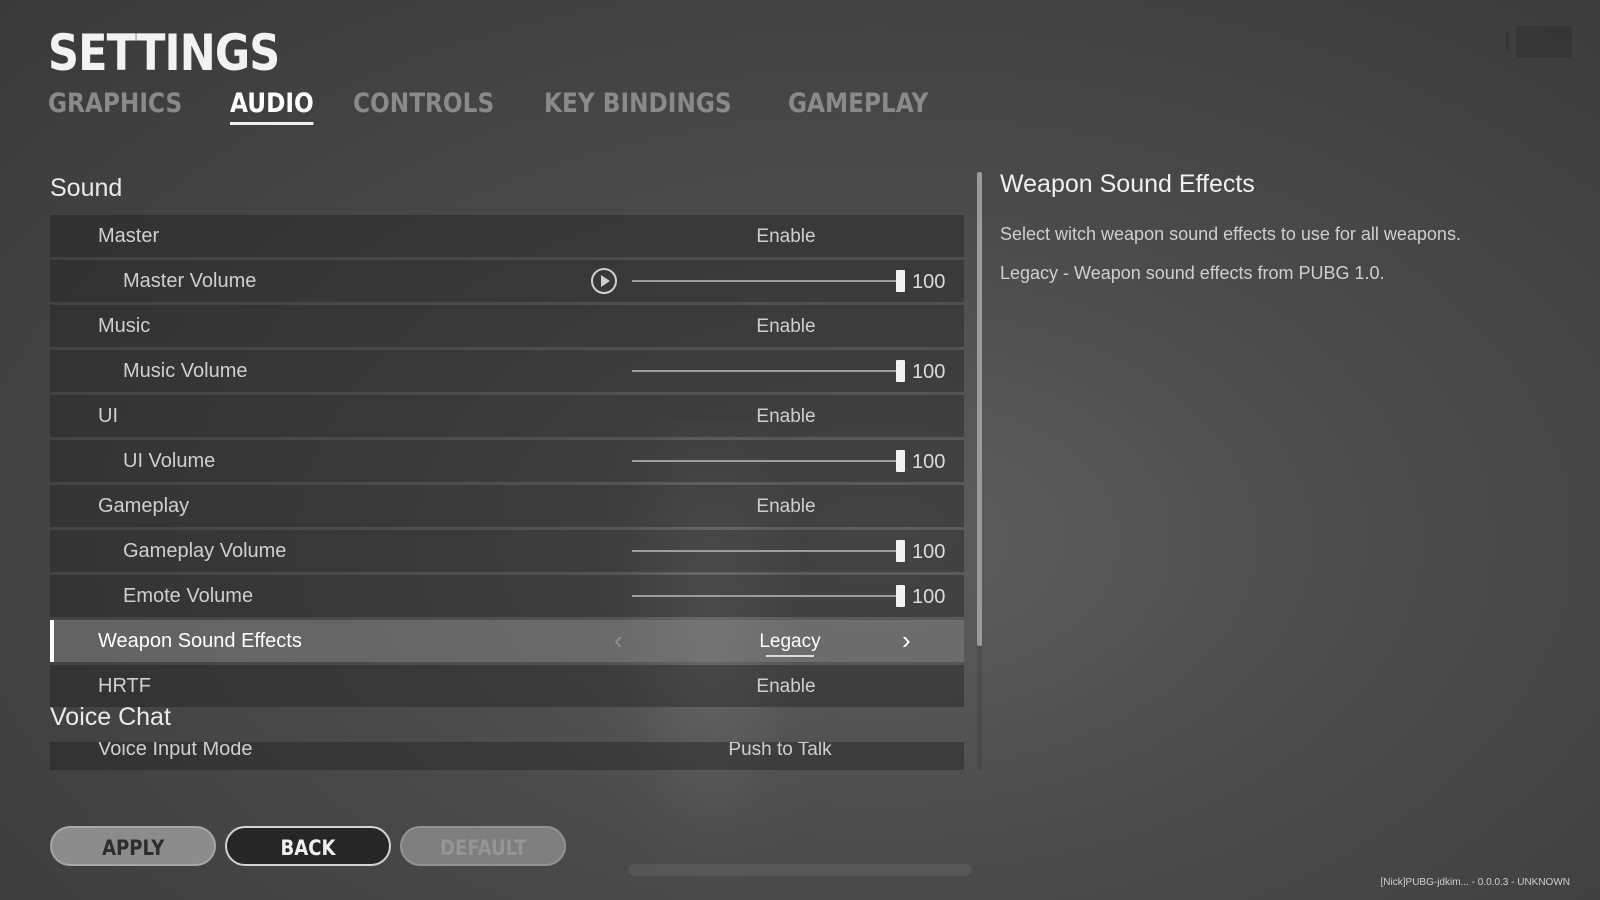 The width and height of the screenshot is (1600, 900). I want to click on setting-value: Push to Talk, so click(780, 751).